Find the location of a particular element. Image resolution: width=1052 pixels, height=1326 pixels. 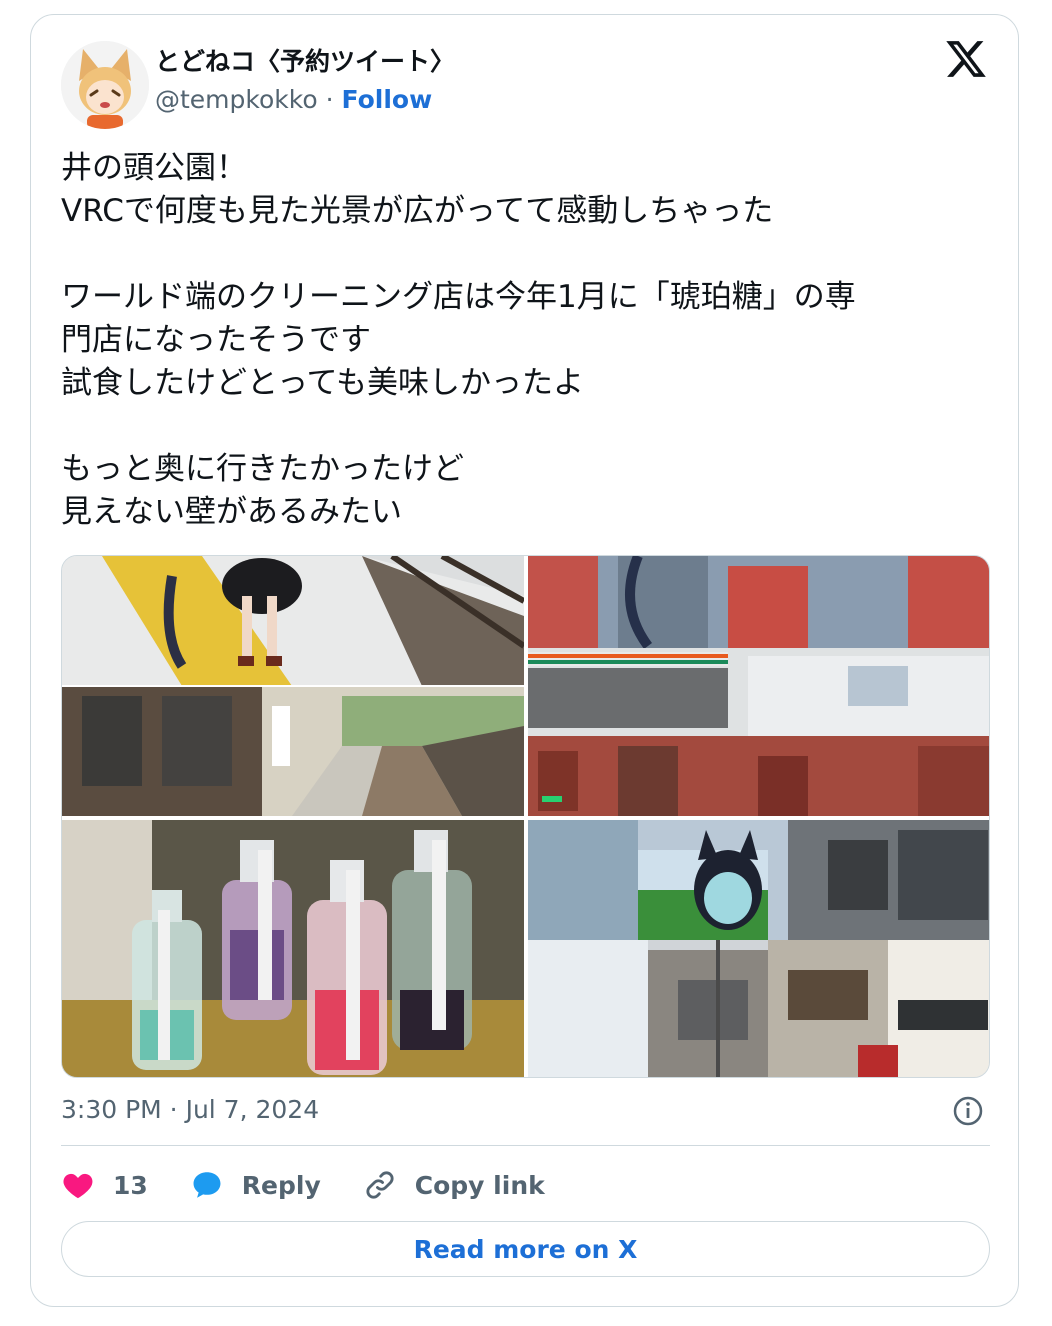

tweet-line: 井の頭公園！ is located at coordinates (154, 168).